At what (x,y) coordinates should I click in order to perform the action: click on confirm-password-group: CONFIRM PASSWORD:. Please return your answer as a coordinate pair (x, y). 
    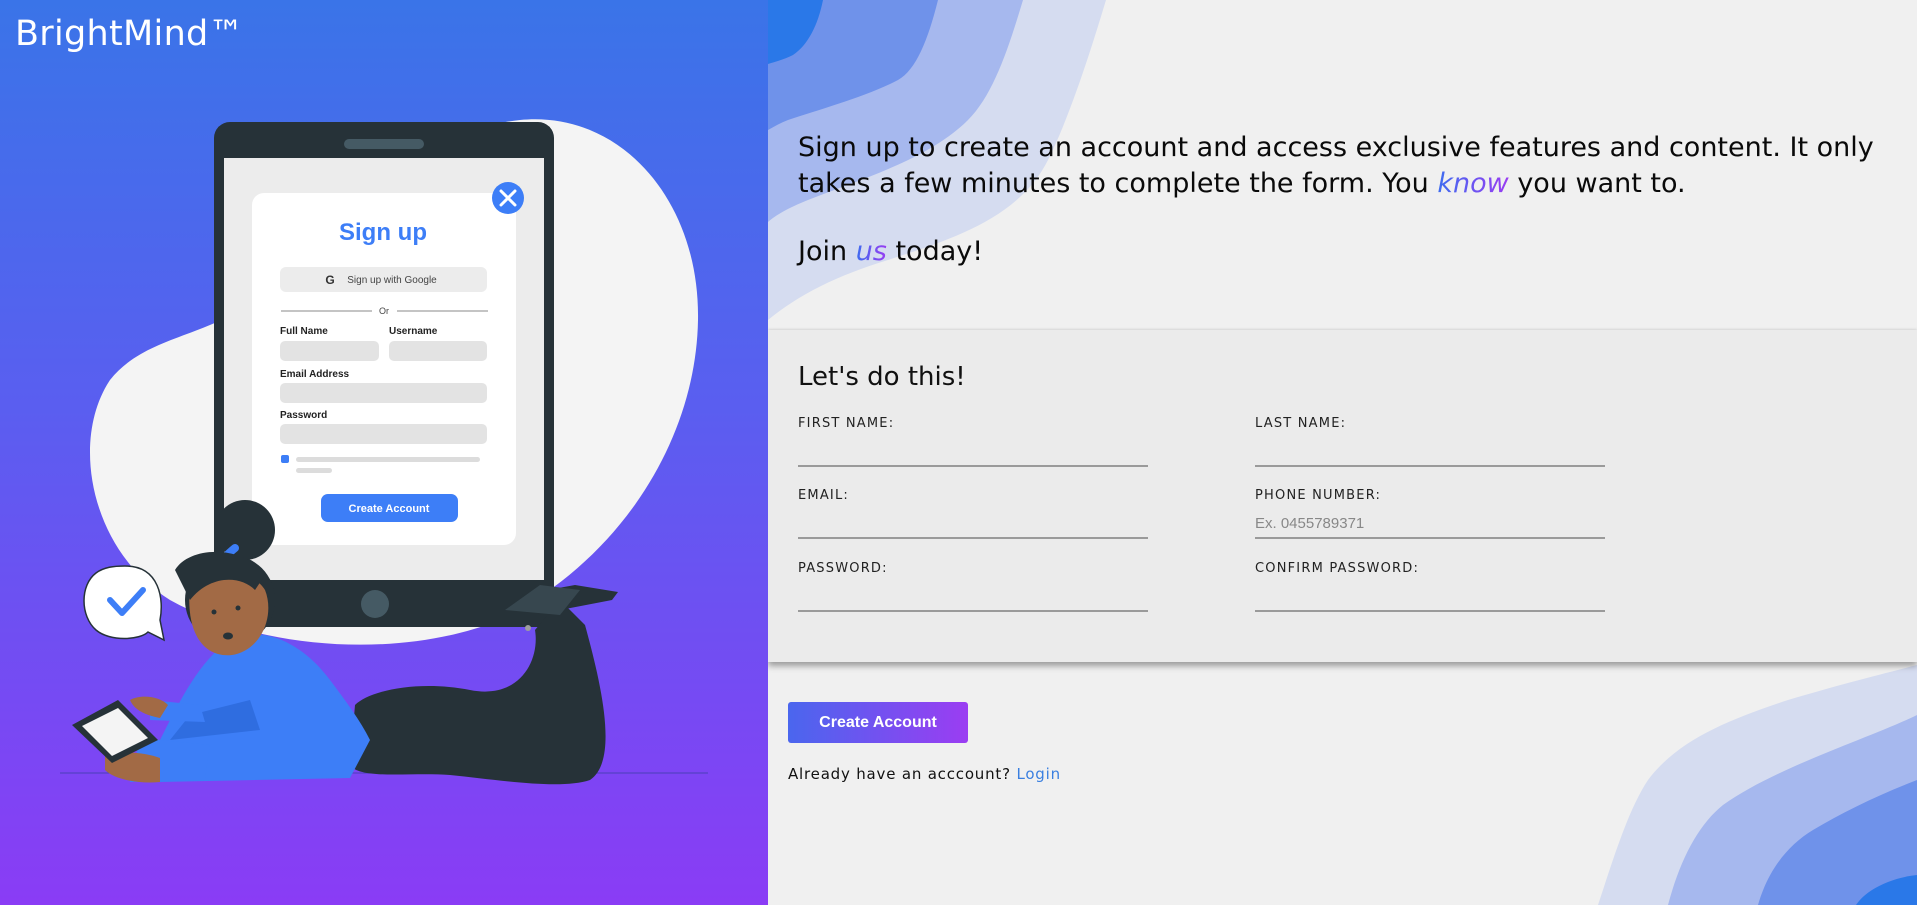
    Looking at the image, I should click on (1430, 586).